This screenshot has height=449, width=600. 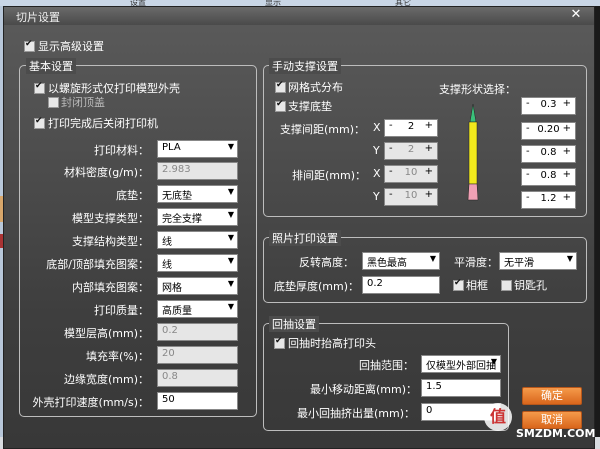 I want to click on watermark-logo-icon: 值, so click(x=498, y=417).